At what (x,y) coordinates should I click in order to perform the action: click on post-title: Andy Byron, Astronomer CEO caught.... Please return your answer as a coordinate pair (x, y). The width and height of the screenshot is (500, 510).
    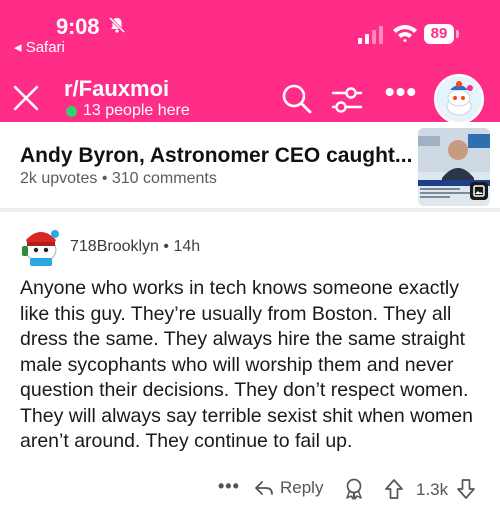
    Looking at the image, I should click on (216, 156).